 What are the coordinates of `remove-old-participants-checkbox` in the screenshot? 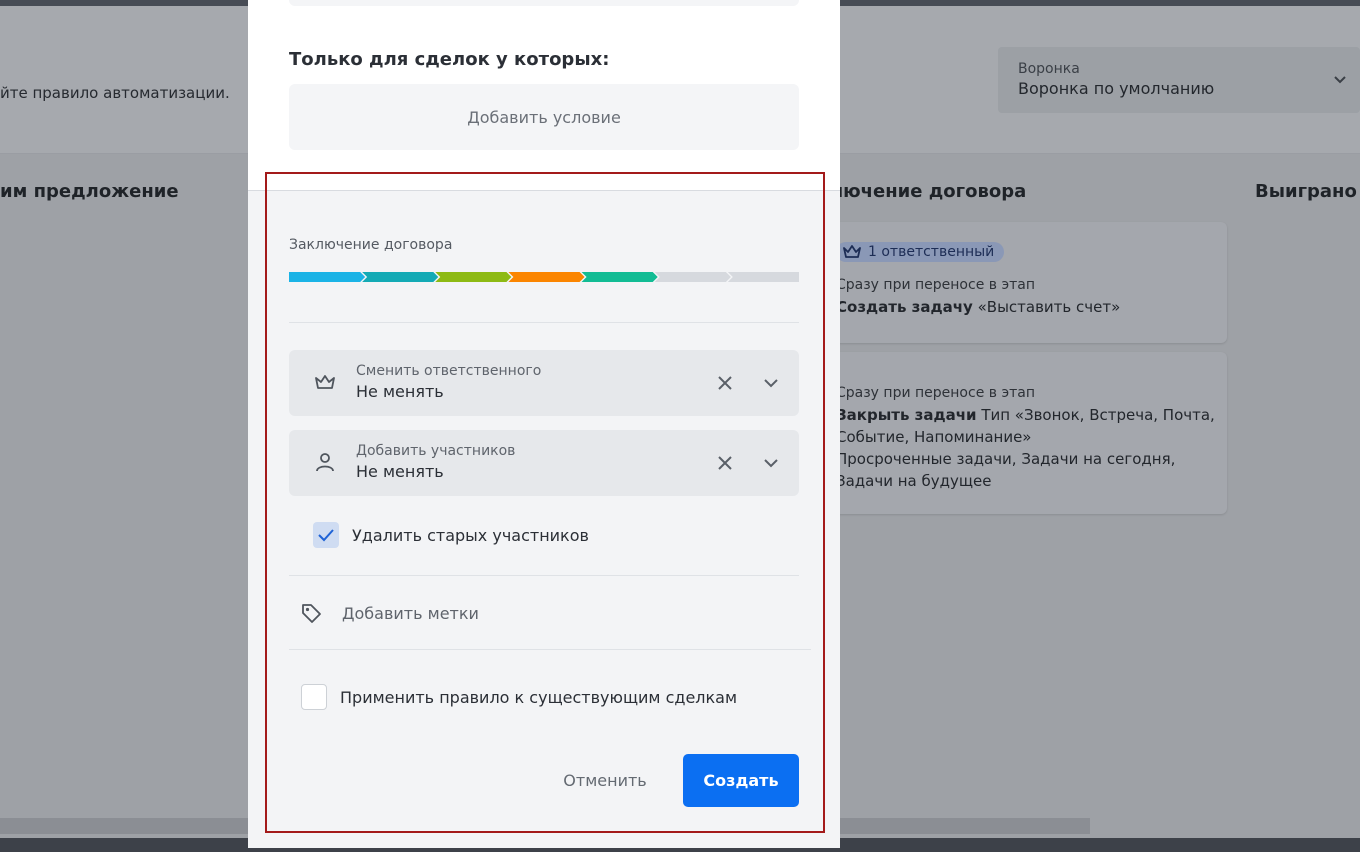 It's located at (326, 535).